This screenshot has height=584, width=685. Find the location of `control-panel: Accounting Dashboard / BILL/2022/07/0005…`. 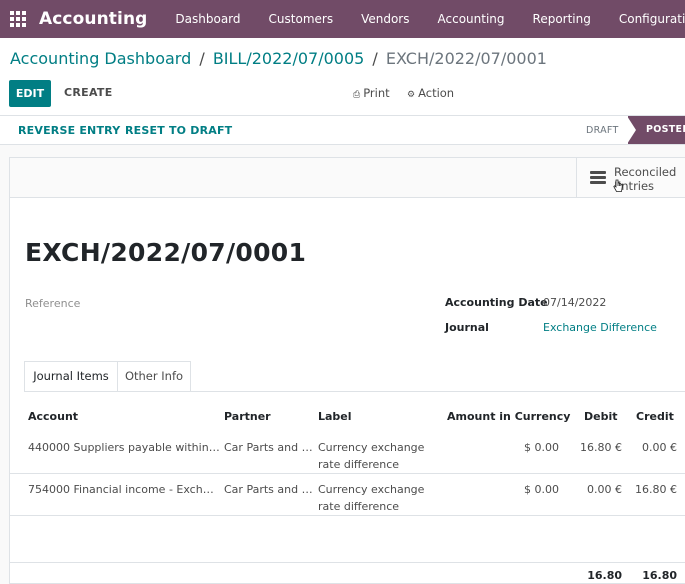

control-panel: Accounting Dashboard / BILL/2022/07/0005… is located at coordinates (342, 77).